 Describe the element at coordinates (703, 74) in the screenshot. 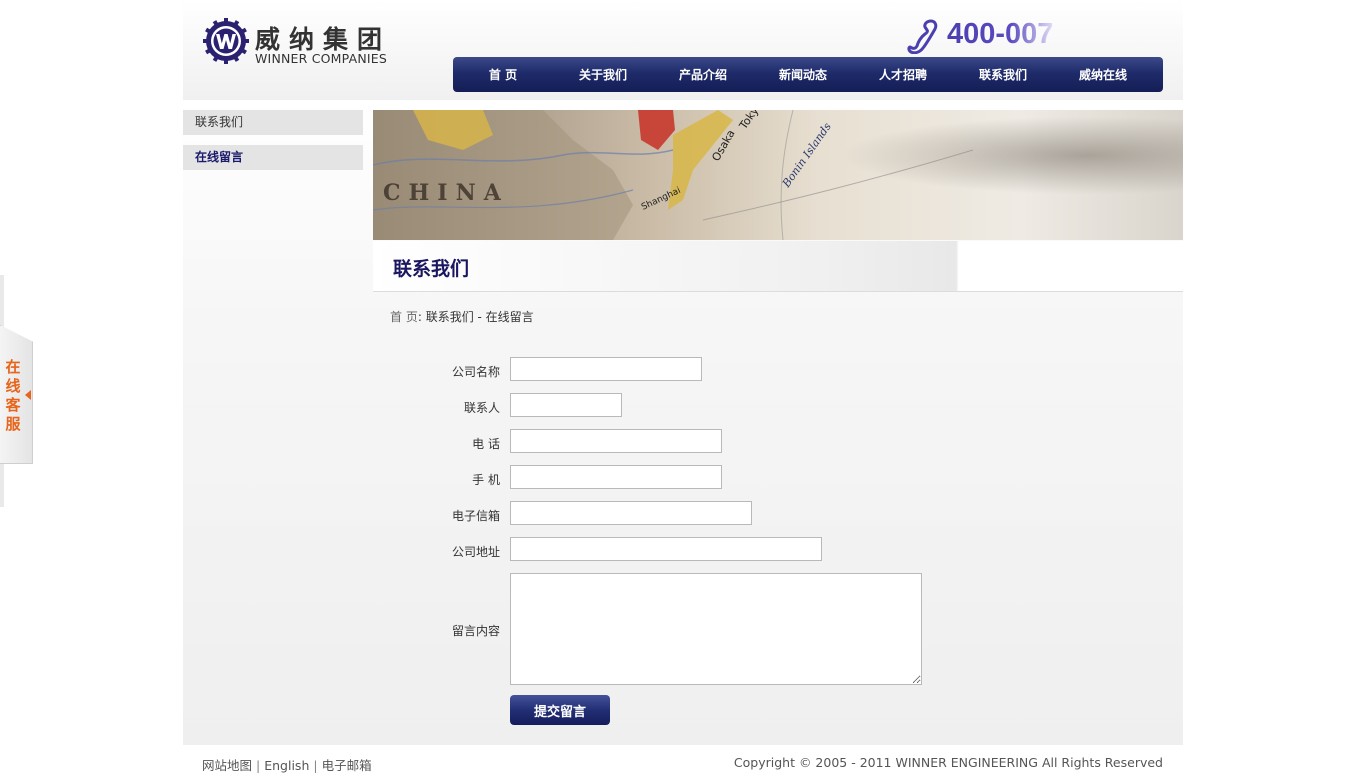

I see `nav-item-products: 产品介绍` at that location.